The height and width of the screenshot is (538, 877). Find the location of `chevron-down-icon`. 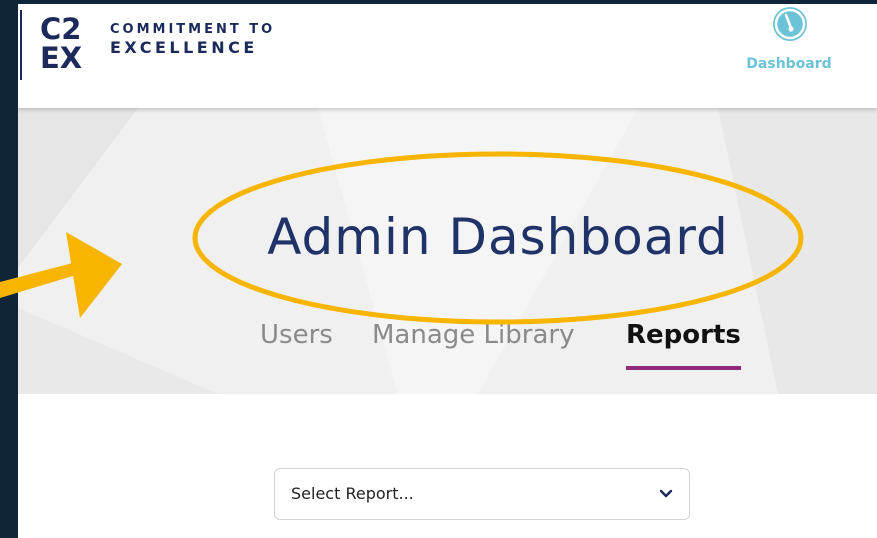

chevron-down-icon is located at coordinates (666, 493).